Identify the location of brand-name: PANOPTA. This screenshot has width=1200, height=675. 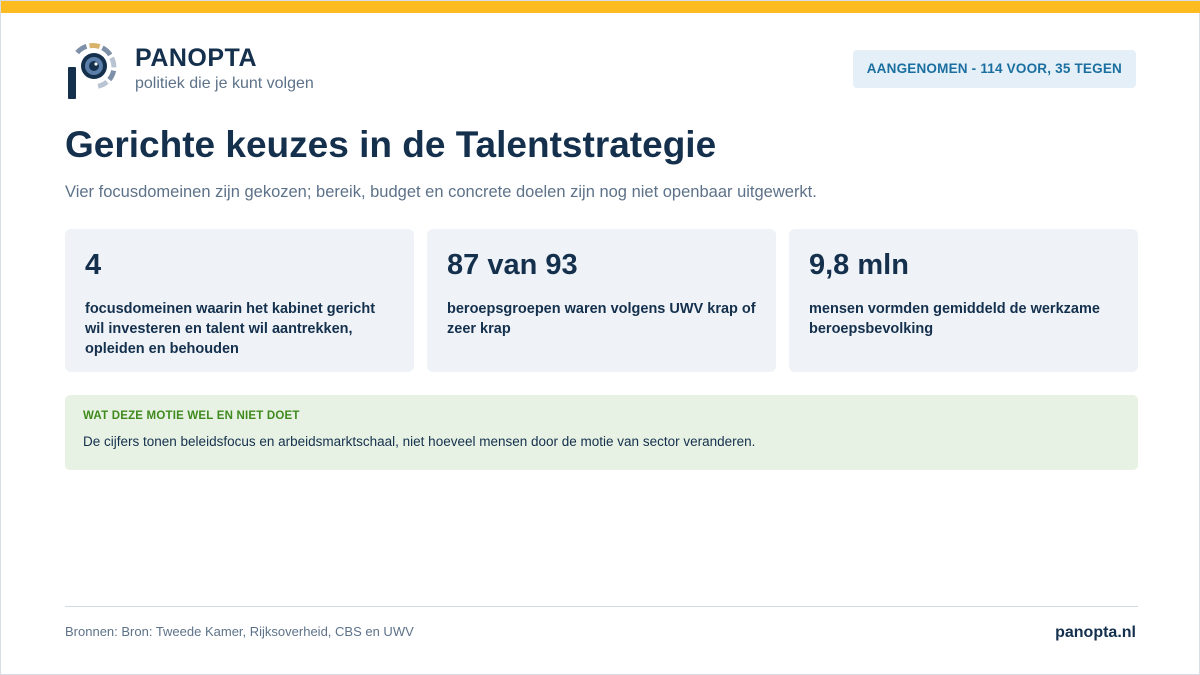
(196, 58).